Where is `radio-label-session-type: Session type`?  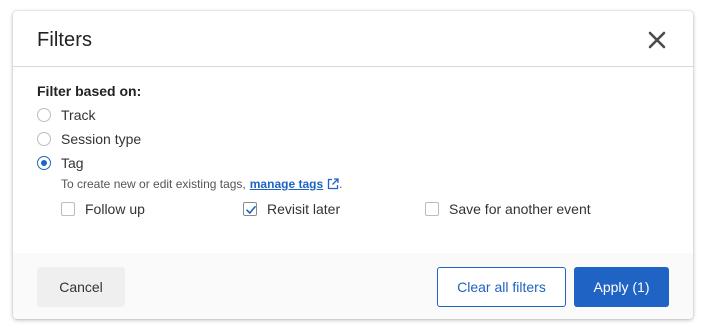 radio-label-session-type: Session type is located at coordinates (101, 139).